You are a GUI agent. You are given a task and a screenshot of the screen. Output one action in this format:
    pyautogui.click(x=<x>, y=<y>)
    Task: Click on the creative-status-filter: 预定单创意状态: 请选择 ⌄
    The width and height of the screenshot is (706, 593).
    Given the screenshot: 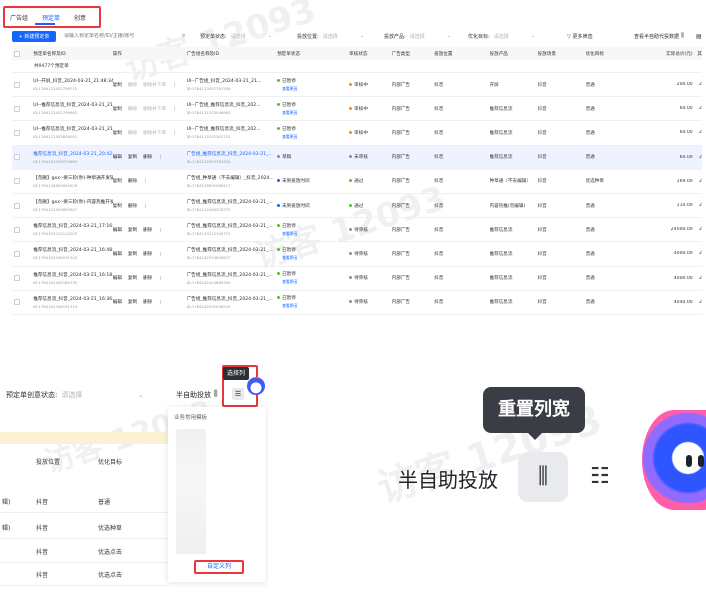 What is the action you would take?
    pyautogui.click(x=74, y=395)
    